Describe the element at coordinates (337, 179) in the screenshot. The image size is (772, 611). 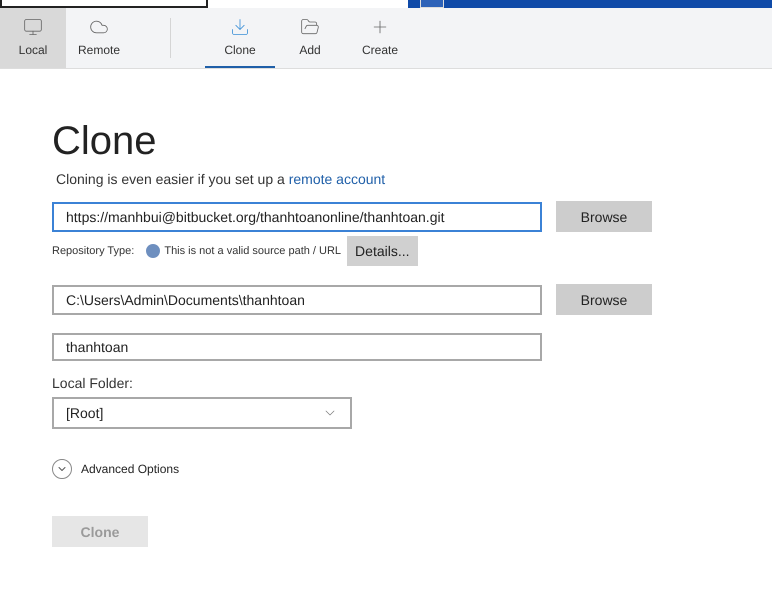
I see `remote-account-link: remote account` at that location.